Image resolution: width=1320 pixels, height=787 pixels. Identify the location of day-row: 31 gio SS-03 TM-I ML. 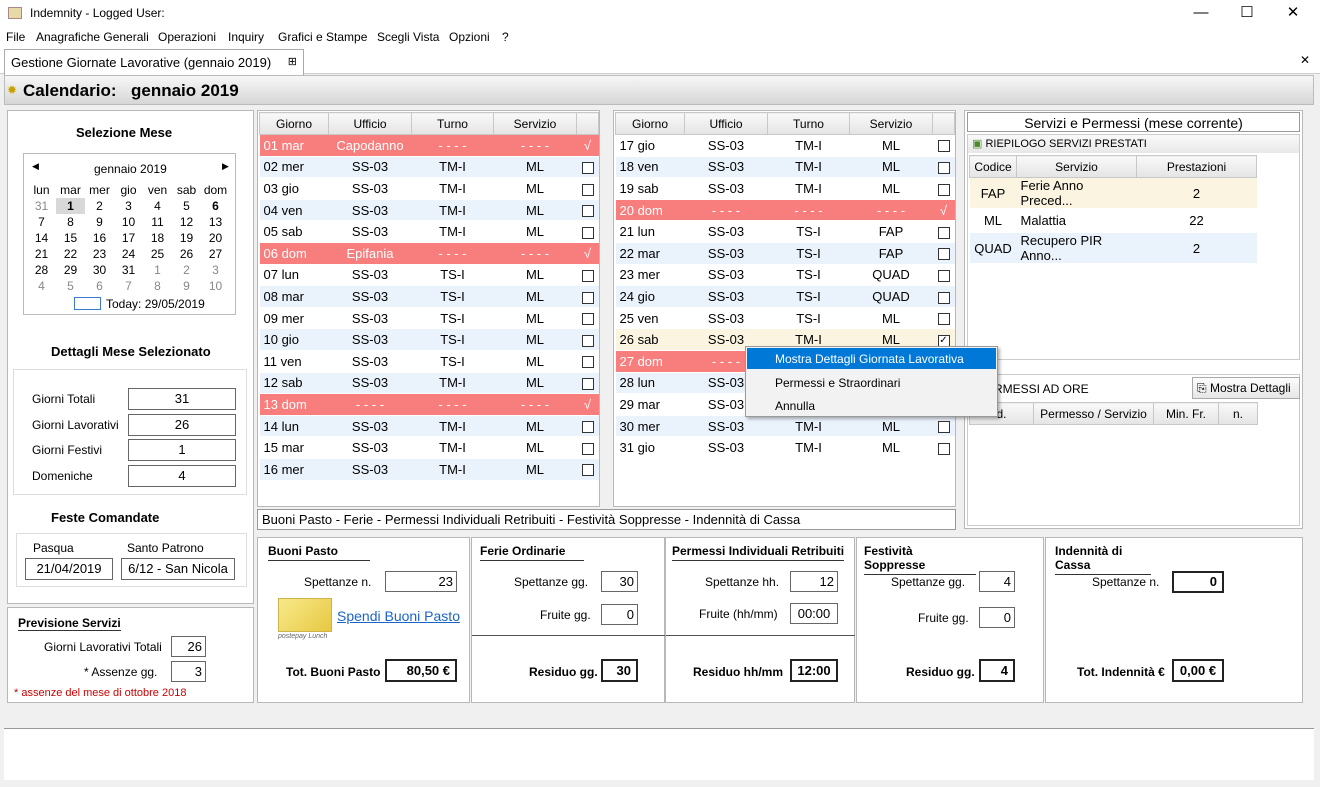
(785, 447).